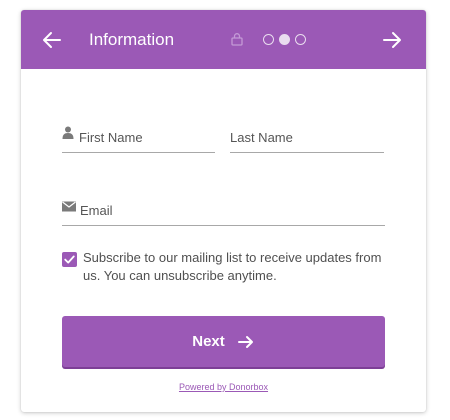 The image size is (450, 420). Describe the element at coordinates (307, 140) in the screenshot. I see `last-name-field: Last Name` at that location.